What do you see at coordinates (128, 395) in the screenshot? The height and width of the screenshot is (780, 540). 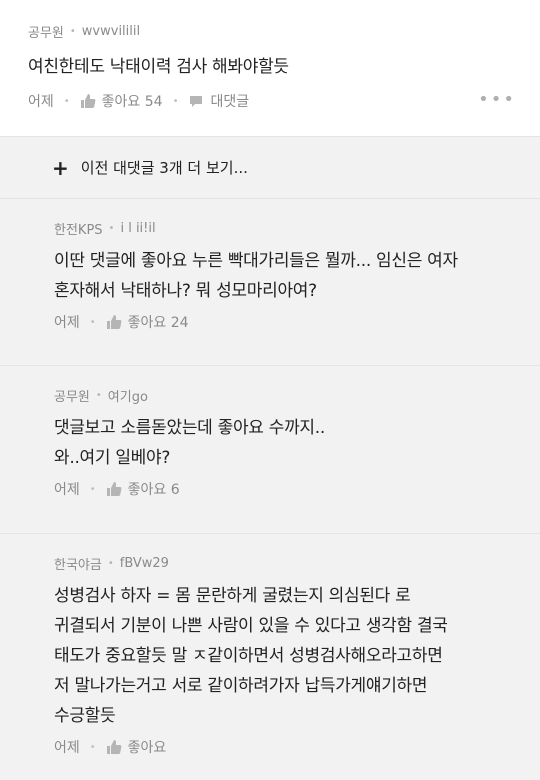 I see `author-nickname: 여기go` at bounding box center [128, 395].